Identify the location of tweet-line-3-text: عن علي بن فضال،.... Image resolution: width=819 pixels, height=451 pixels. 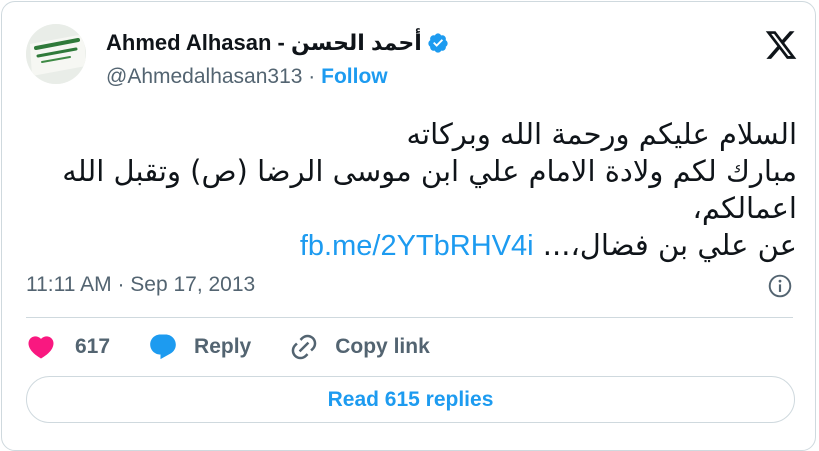
(669, 245).